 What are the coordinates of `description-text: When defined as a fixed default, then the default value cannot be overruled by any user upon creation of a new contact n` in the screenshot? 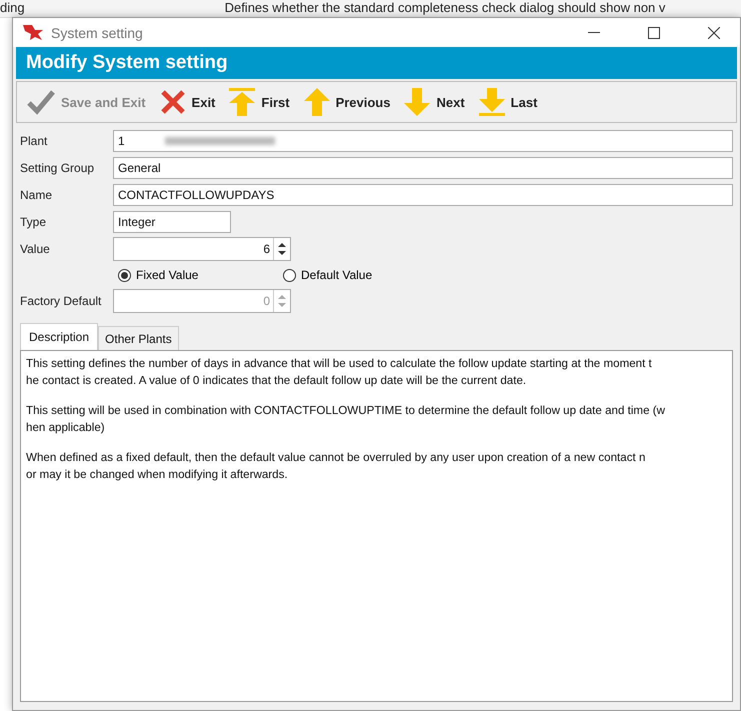 It's located at (336, 457).